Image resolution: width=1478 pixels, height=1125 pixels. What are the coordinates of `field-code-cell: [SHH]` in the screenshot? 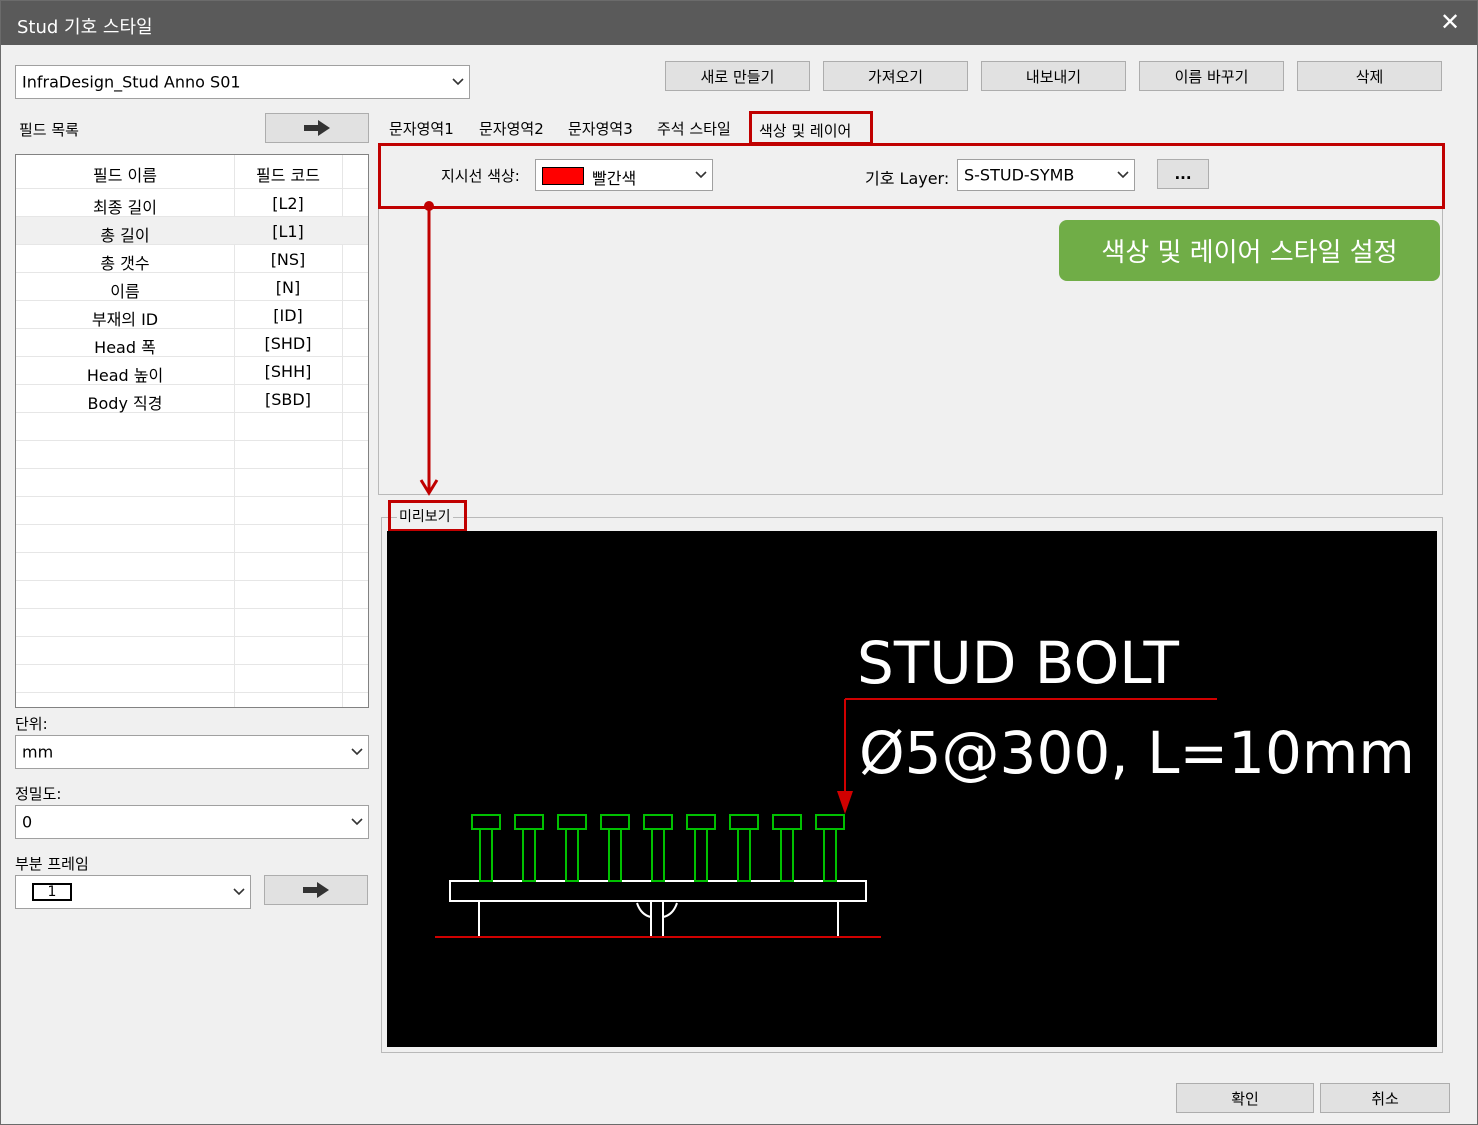 It's located at (288, 371).